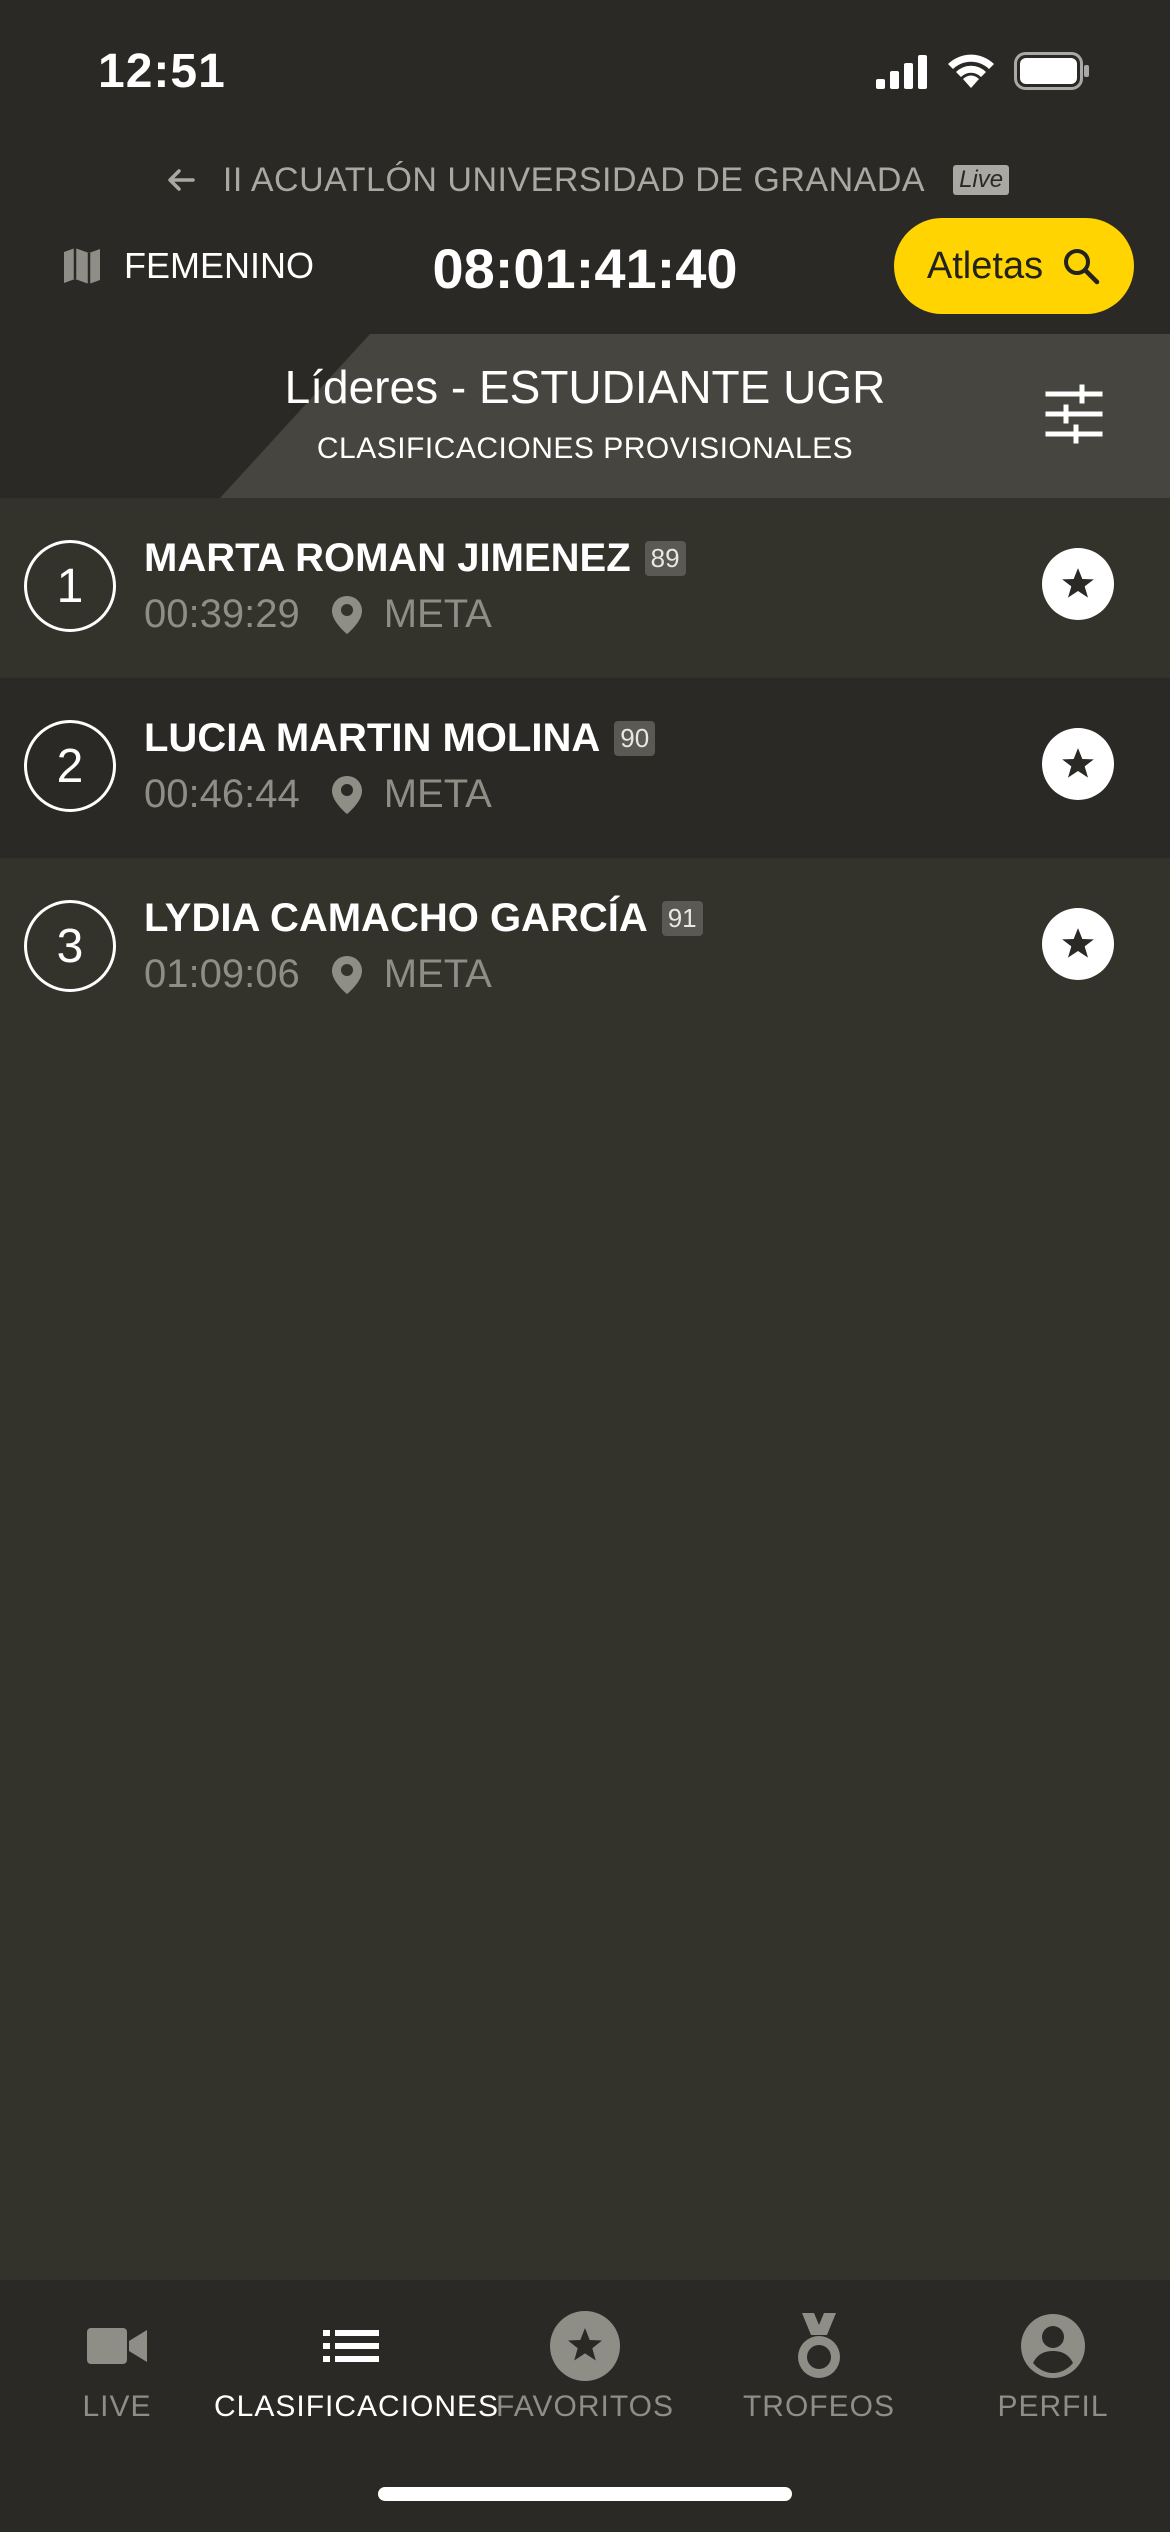 The image size is (1170, 2532). Describe the element at coordinates (387, 558) in the screenshot. I see `athlete-name: MARTA ROMAN JIMENEZ` at that location.